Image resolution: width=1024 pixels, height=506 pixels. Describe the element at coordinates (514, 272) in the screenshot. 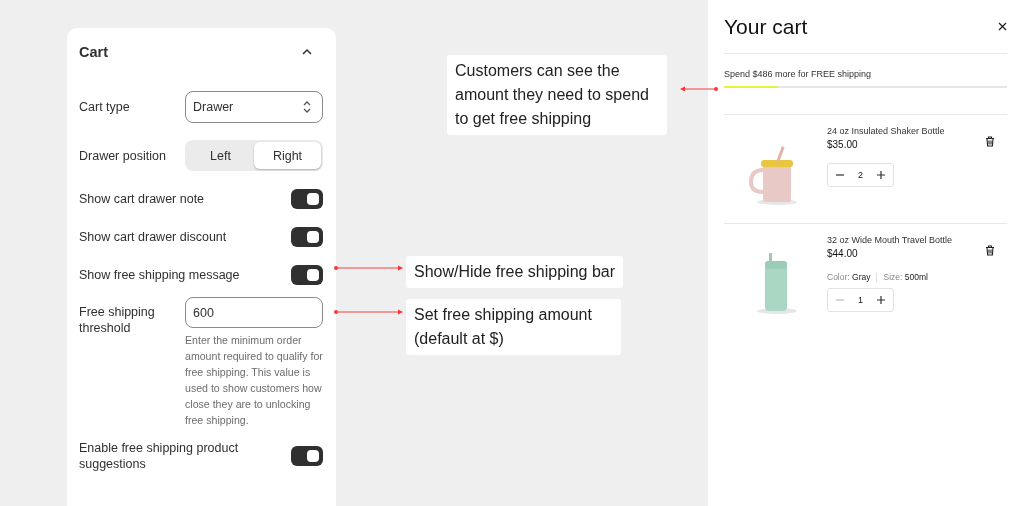

I see `callout: Show/Hide free shipping bar` at that location.